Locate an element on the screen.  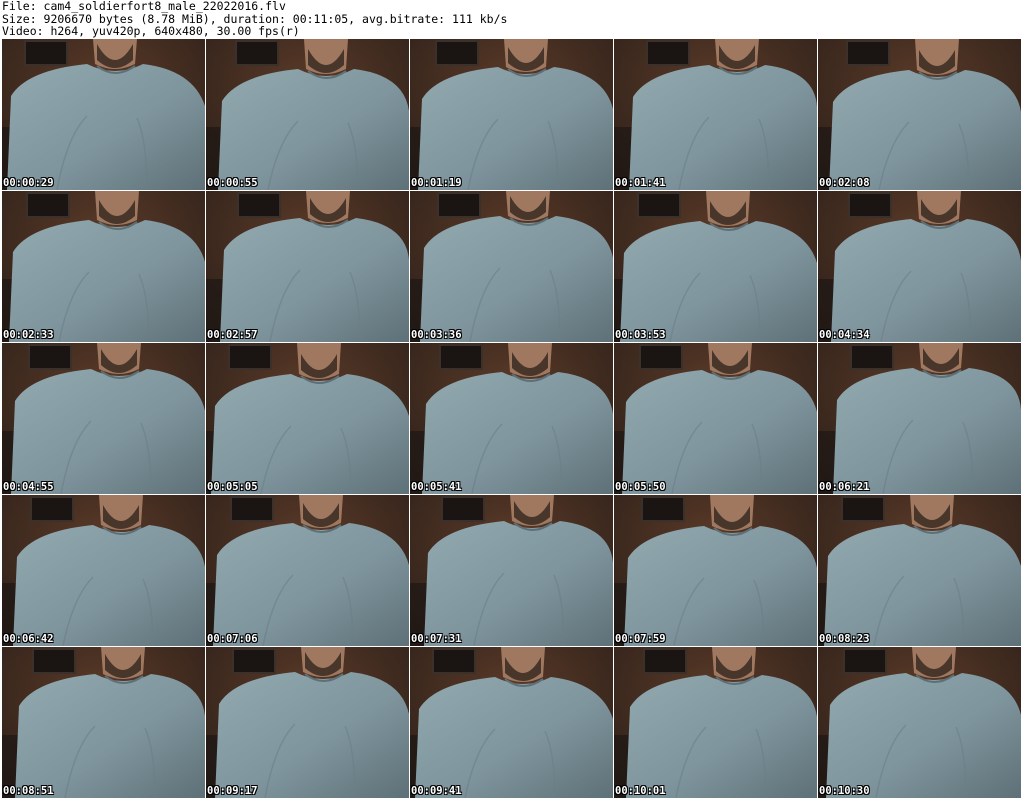
thumbnail-timestamp: 00:02:08 is located at coordinates (844, 183).